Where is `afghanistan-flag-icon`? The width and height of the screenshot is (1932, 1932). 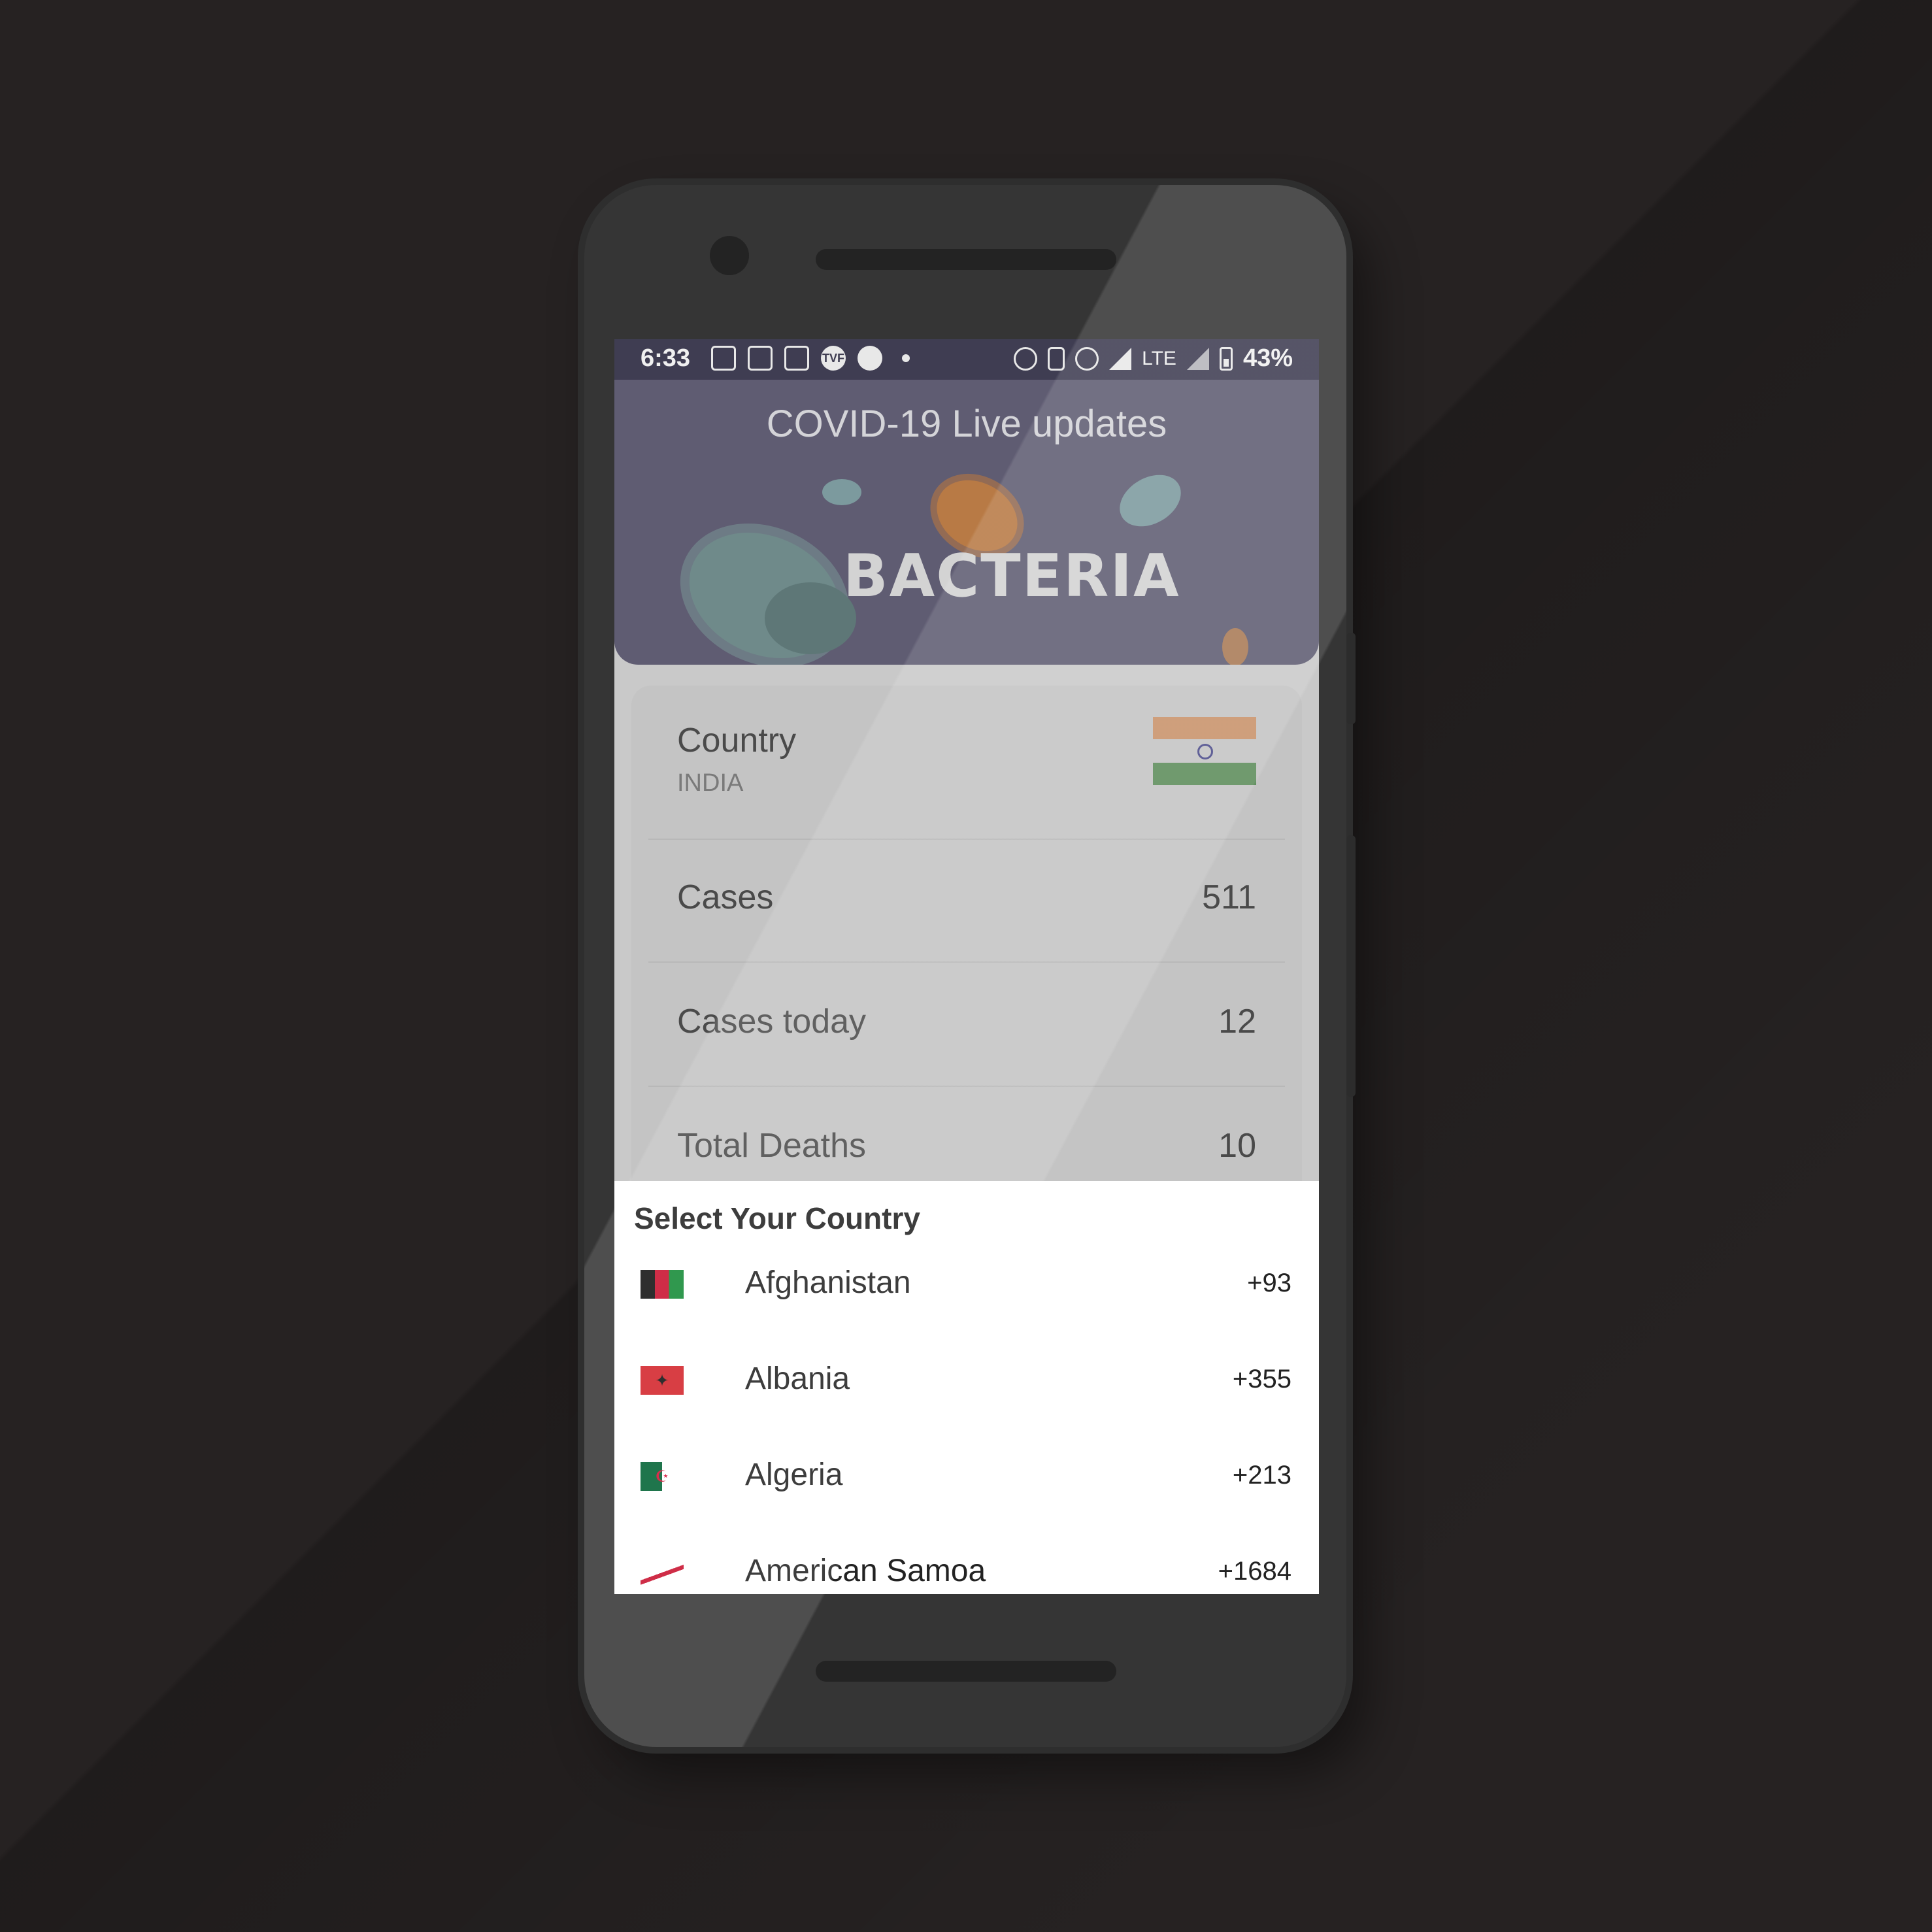 afghanistan-flag-icon is located at coordinates (662, 1284).